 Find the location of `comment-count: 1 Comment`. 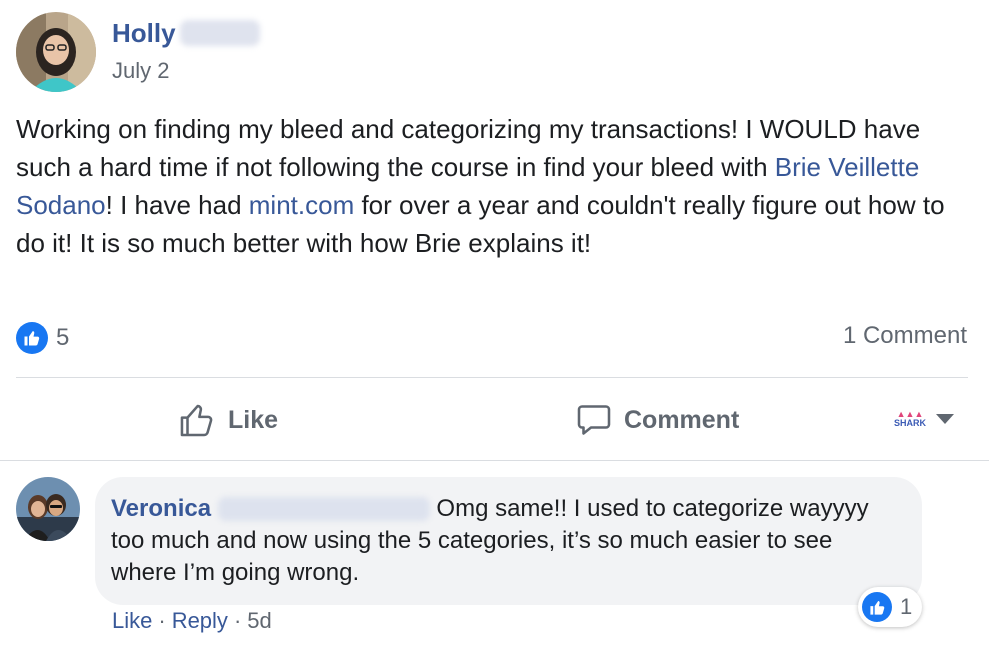

comment-count: 1 Comment is located at coordinates (905, 336).